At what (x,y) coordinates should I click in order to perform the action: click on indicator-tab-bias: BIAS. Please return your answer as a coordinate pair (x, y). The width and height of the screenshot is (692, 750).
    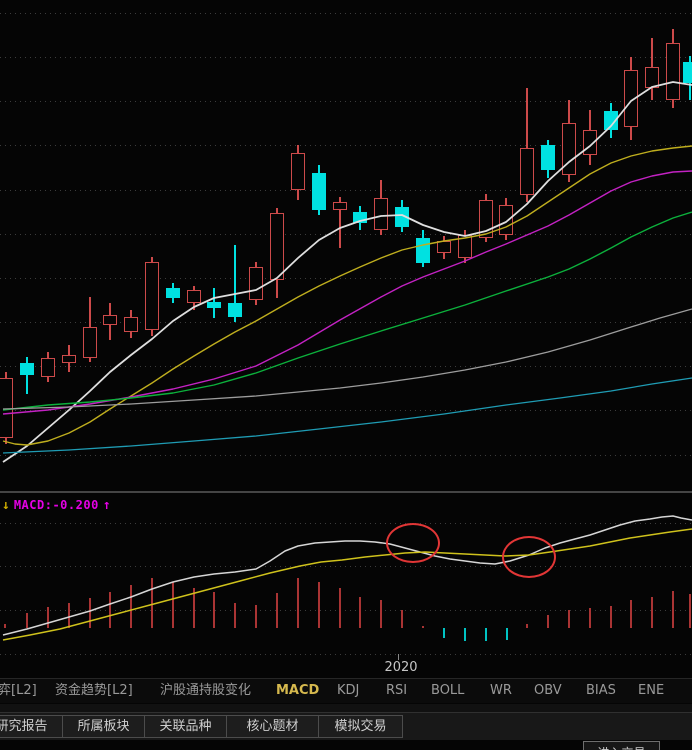
    Looking at the image, I should click on (601, 691).